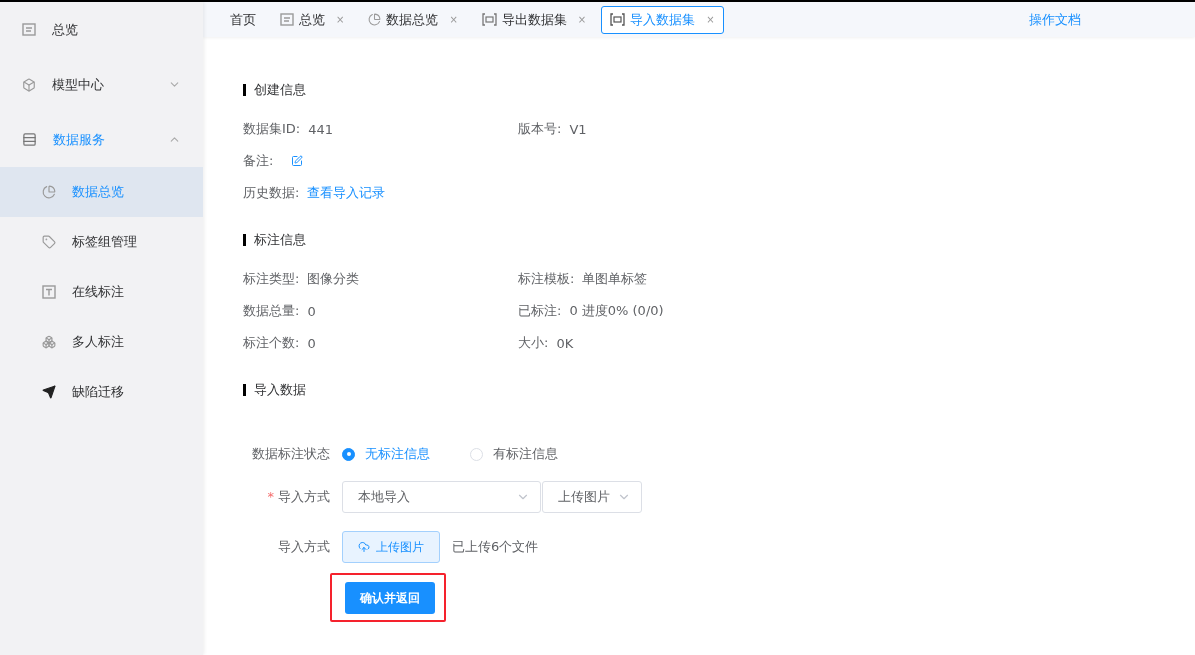 Image resolution: width=1195 pixels, height=655 pixels. What do you see at coordinates (280, 240) in the screenshot?
I see `section-title: 标注信息` at bounding box center [280, 240].